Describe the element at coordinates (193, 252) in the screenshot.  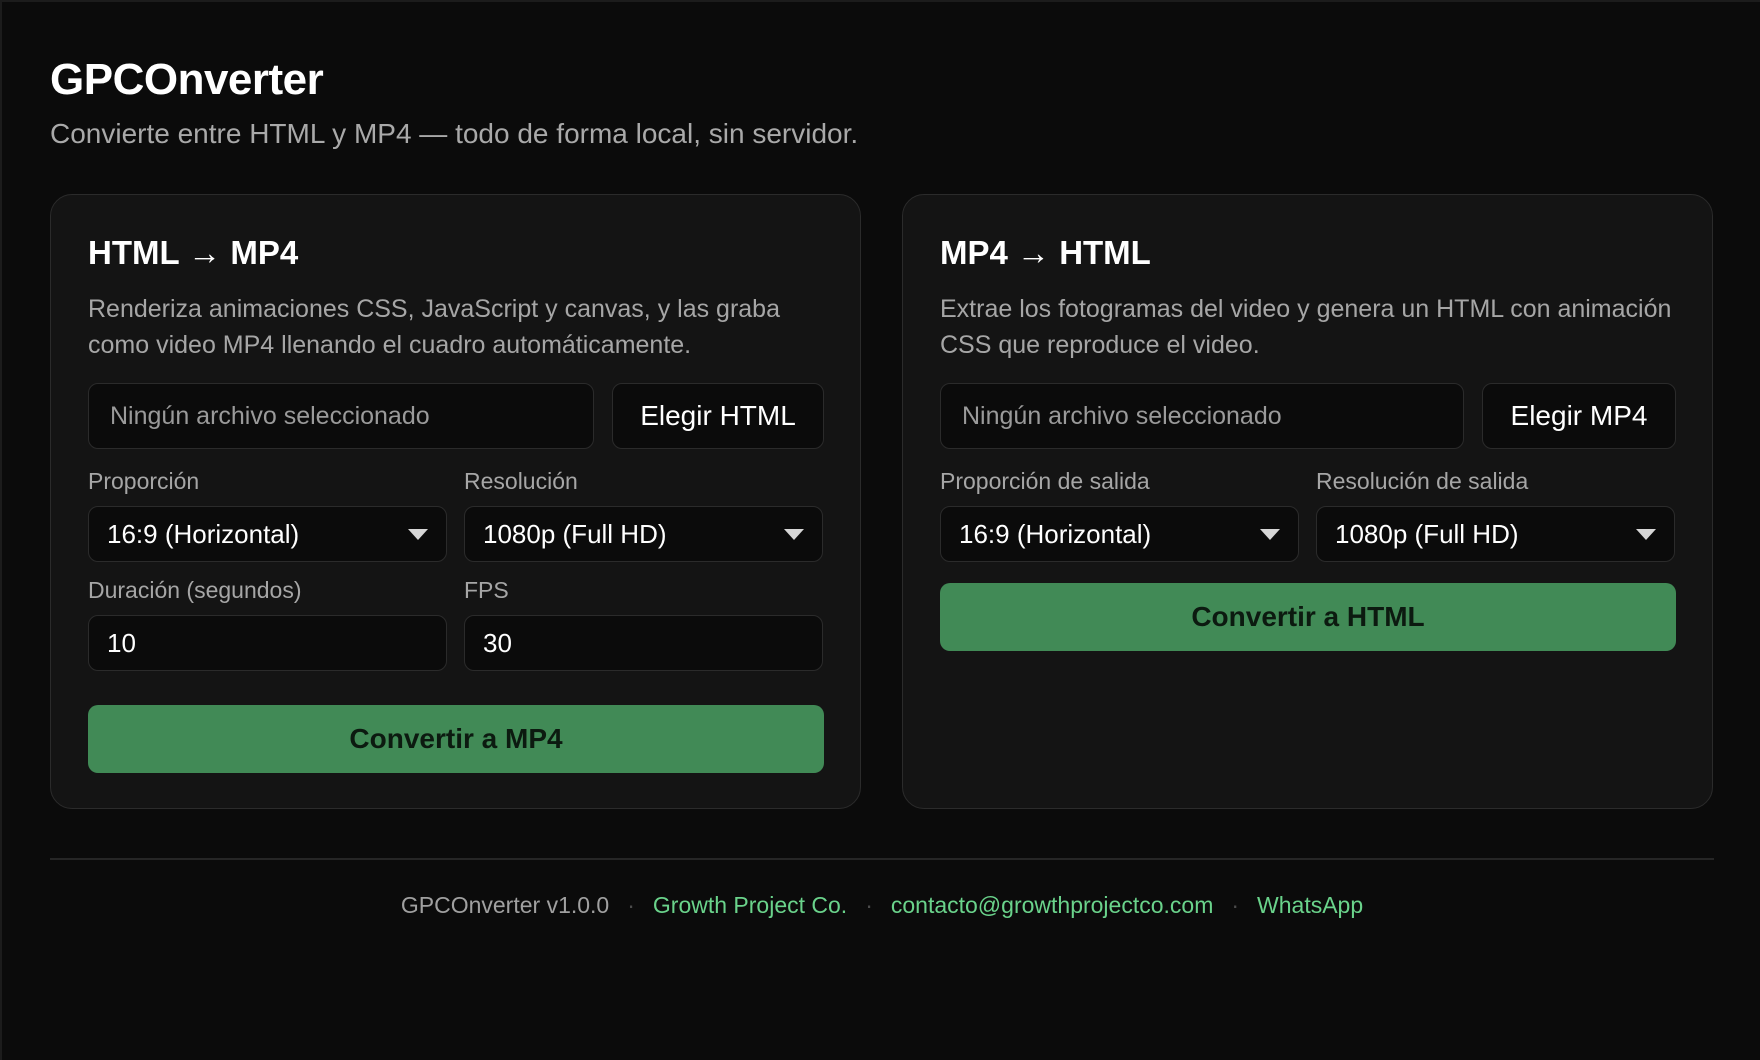
I see `card-title: HTML → MP4` at that location.